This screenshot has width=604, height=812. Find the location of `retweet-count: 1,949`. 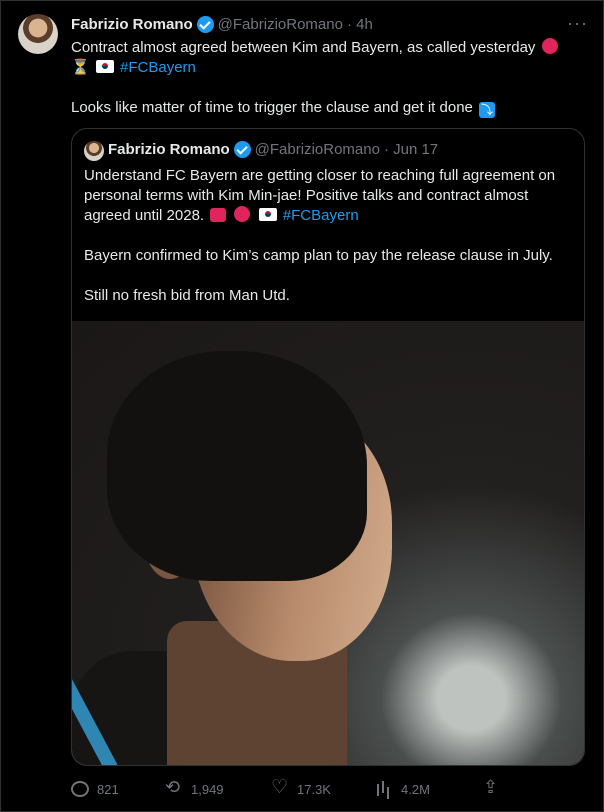

retweet-count: 1,949 is located at coordinates (207, 789).